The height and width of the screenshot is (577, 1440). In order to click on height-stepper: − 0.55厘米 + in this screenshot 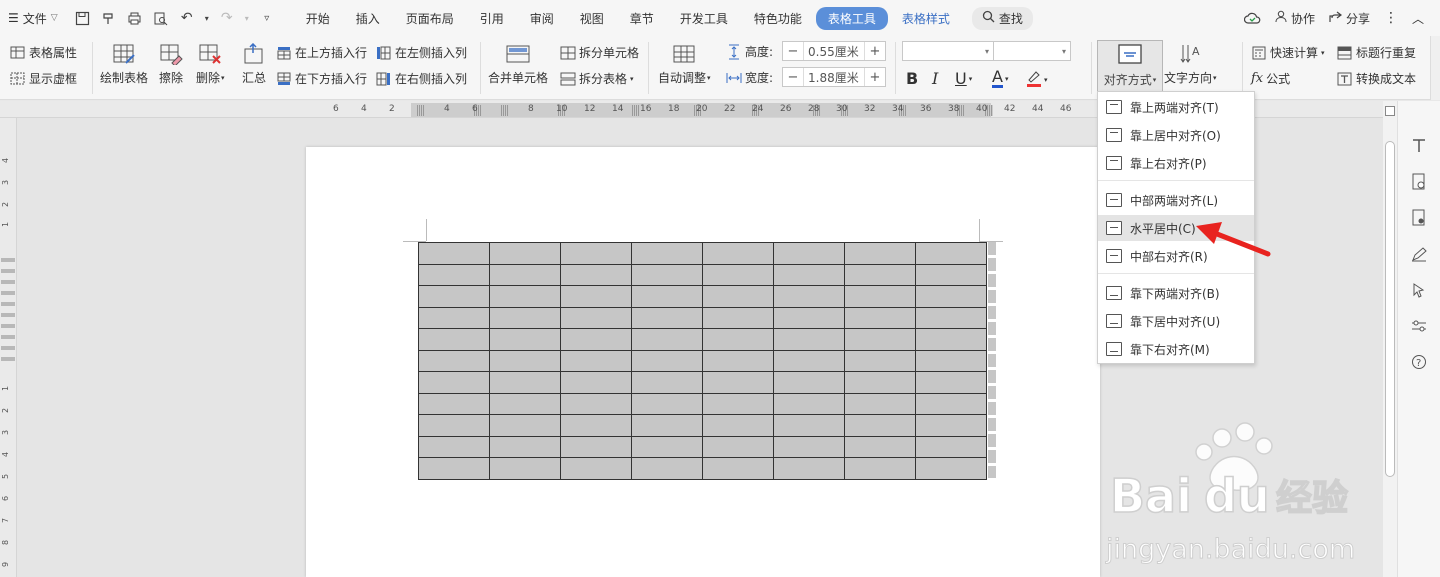, I will do `click(834, 51)`.